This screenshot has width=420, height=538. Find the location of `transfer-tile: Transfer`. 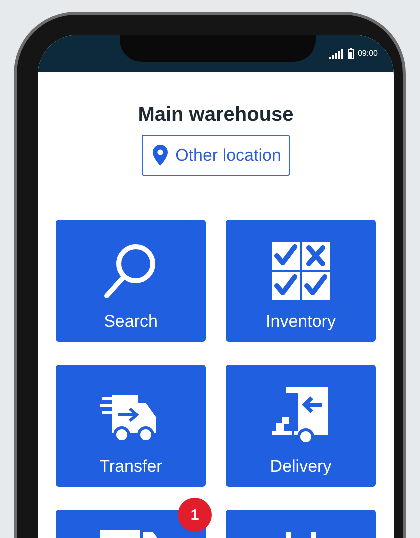

transfer-tile: Transfer is located at coordinates (131, 426).